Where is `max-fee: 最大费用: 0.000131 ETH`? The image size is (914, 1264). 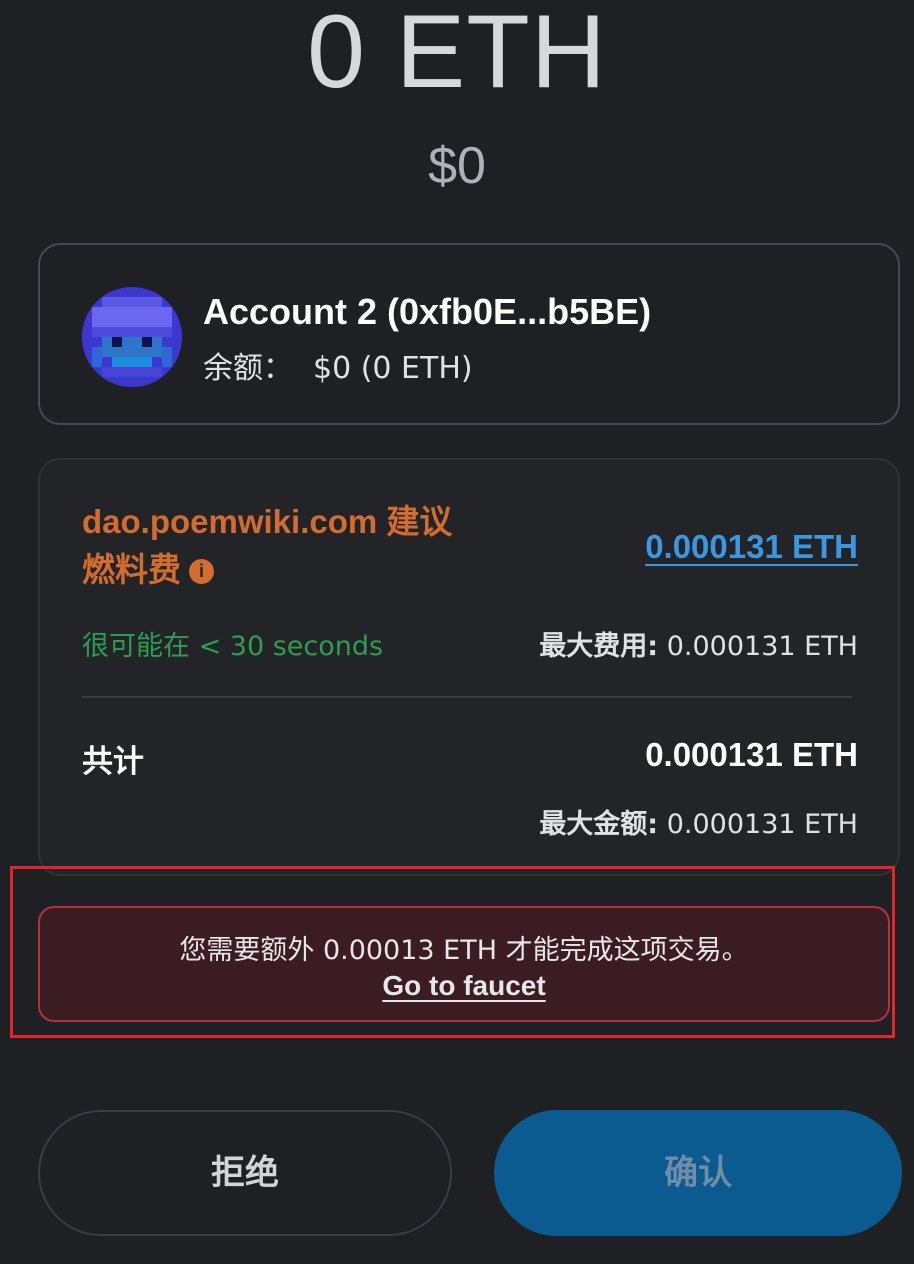 max-fee: 最大费用: 0.000131 ETH is located at coordinates (698, 643).